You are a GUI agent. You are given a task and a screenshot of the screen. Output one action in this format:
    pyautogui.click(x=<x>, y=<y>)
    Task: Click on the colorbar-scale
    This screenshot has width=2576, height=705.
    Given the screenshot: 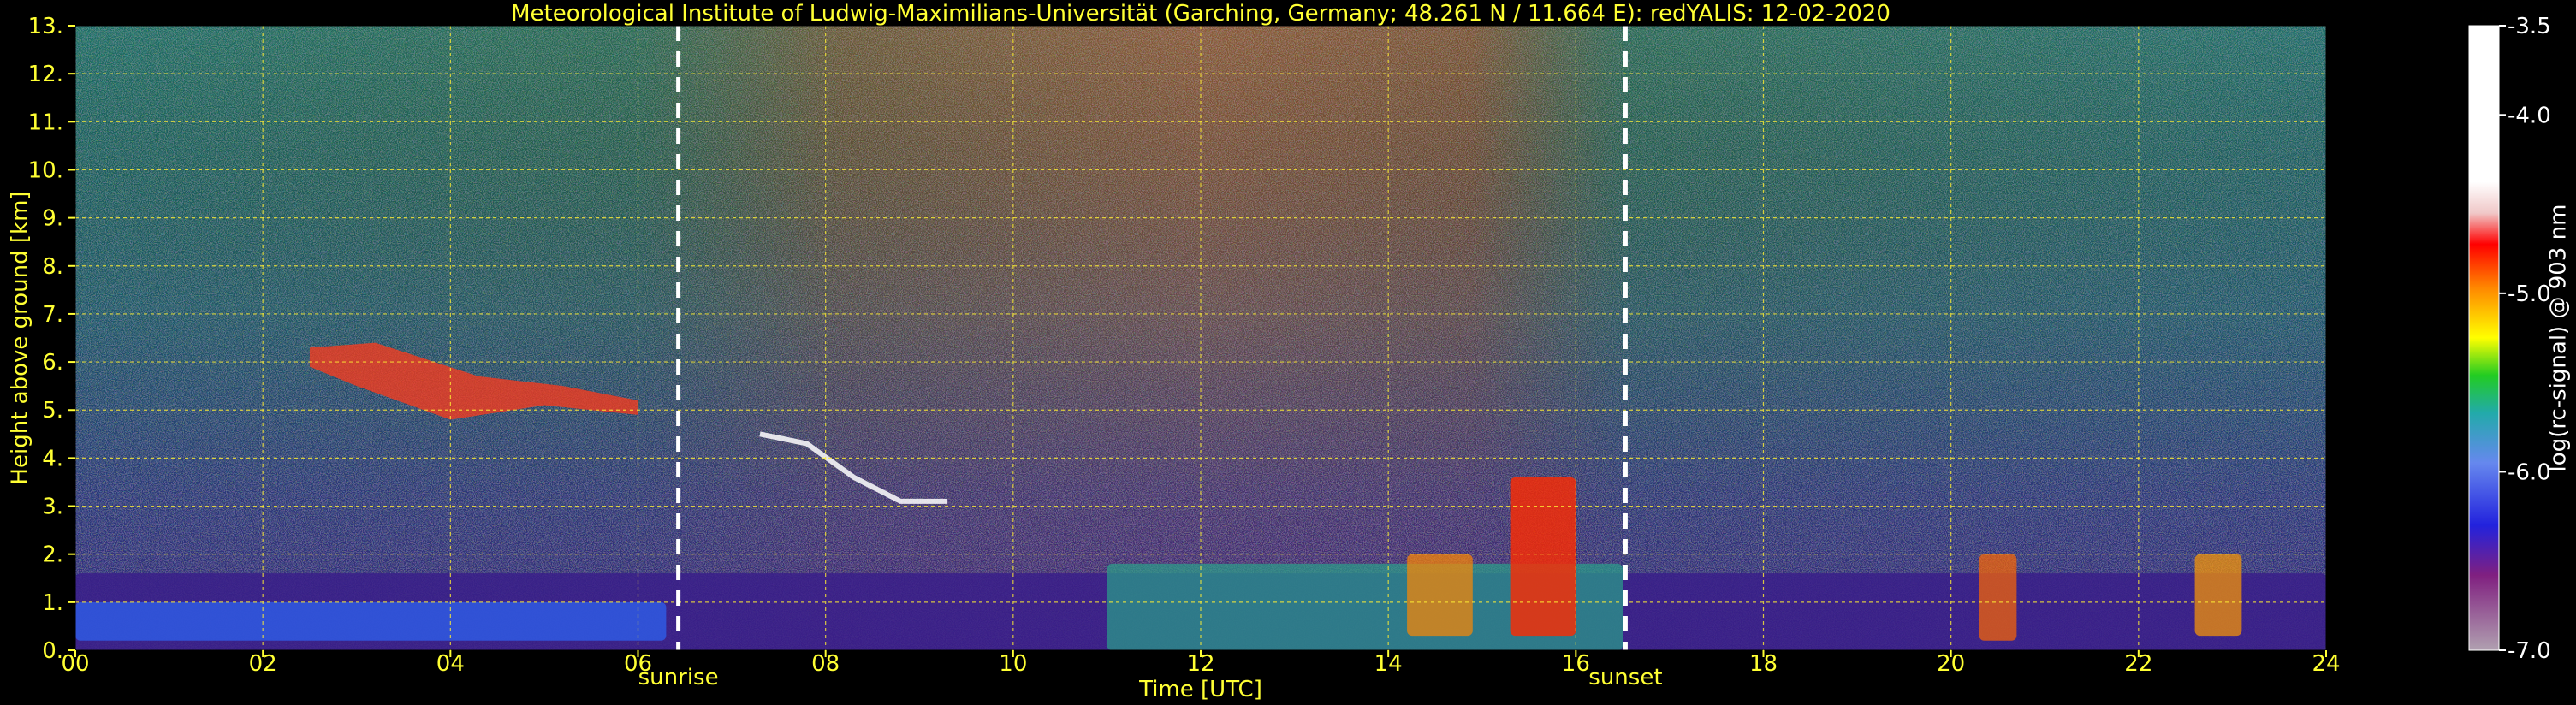 What is the action you would take?
    pyautogui.click(x=2484, y=338)
    